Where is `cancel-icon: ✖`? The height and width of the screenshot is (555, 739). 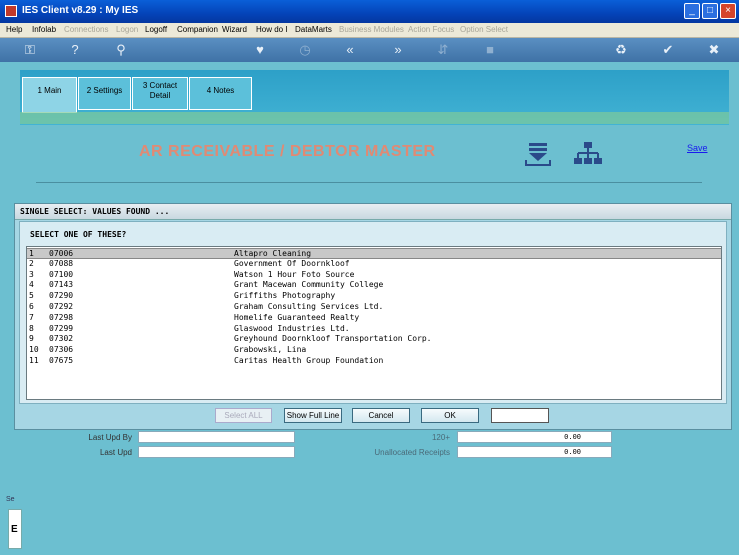
cancel-icon: ✖ is located at coordinates (714, 50).